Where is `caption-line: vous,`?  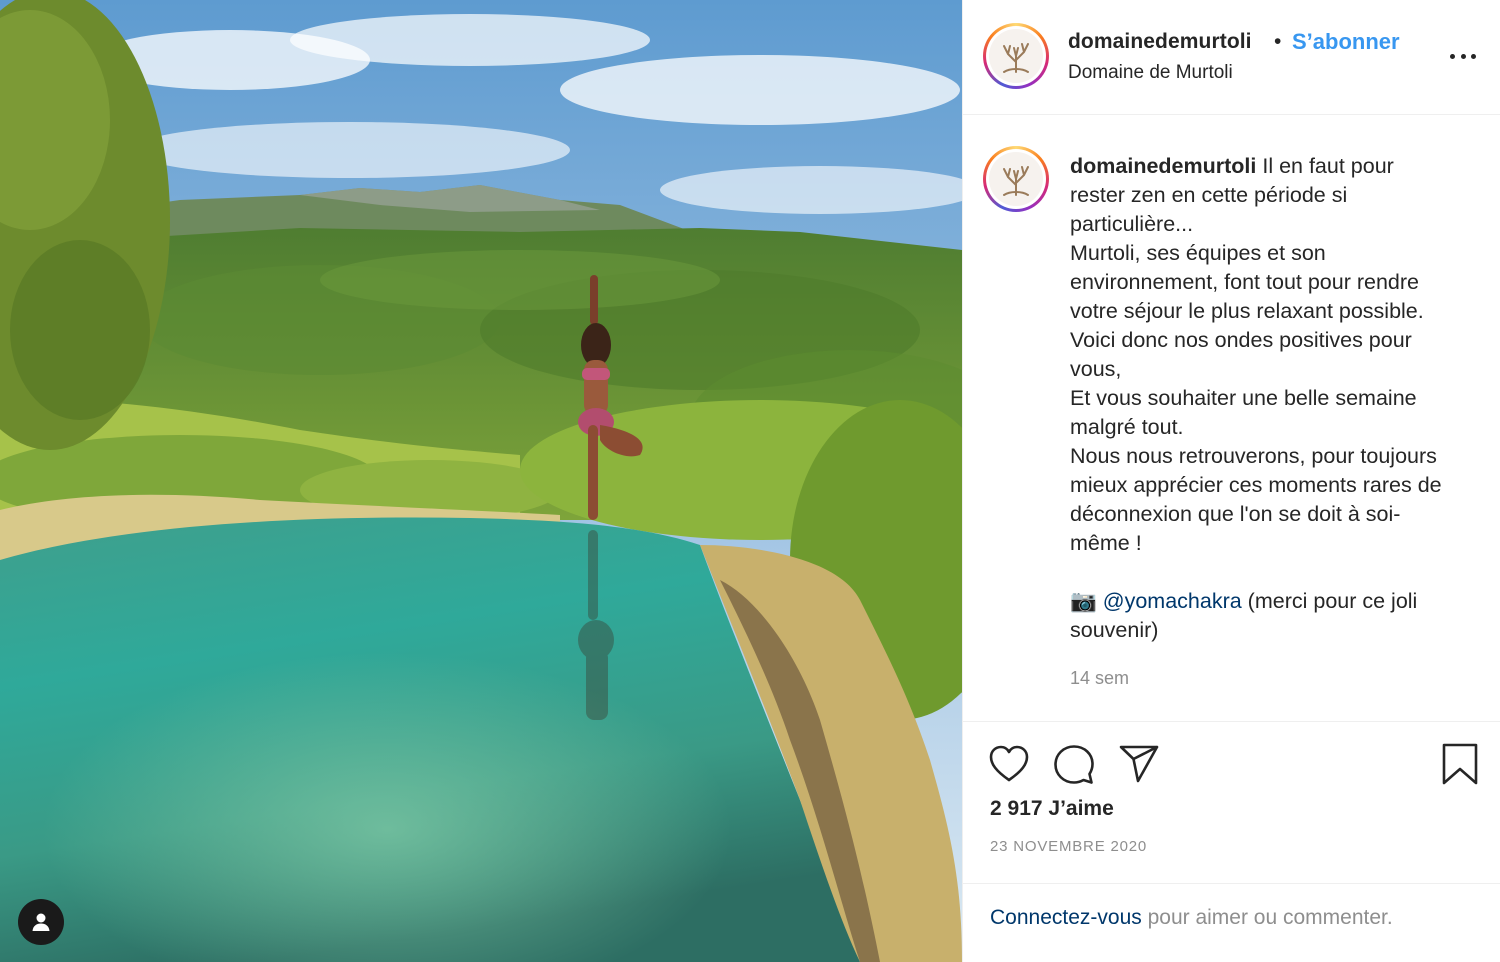
caption-line: vous, is located at coordinates (1096, 369).